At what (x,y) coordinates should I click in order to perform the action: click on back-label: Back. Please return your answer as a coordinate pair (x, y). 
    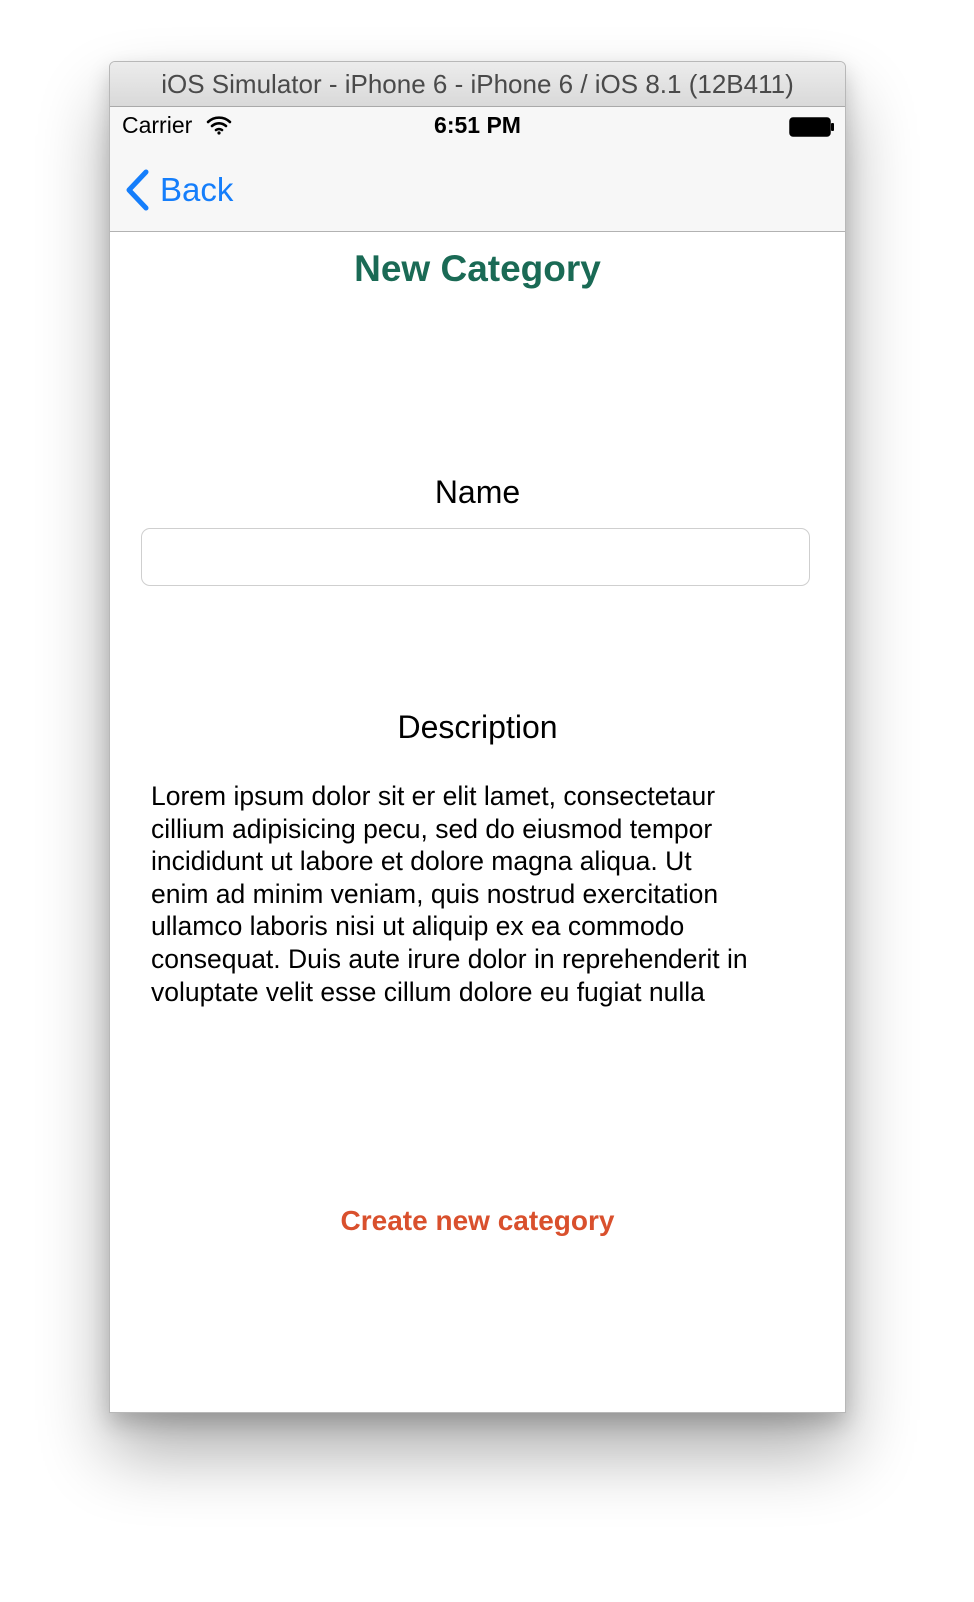
    Looking at the image, I should click on (197, 189).